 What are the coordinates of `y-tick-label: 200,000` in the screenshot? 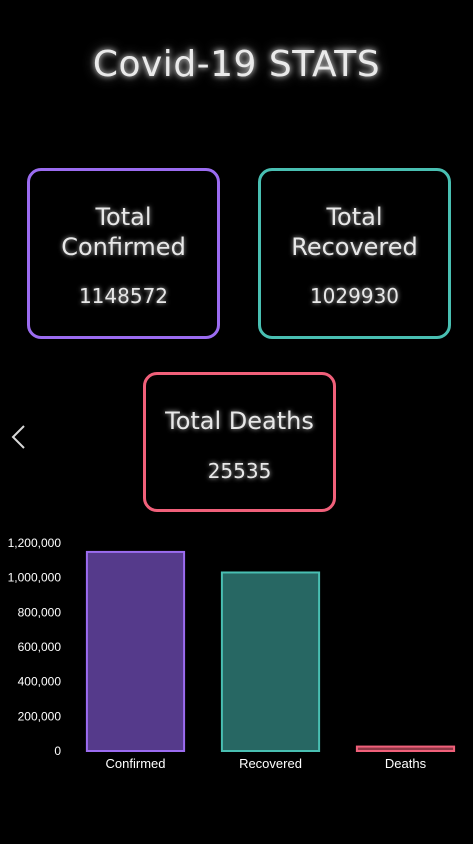 It's located at (40, 716).